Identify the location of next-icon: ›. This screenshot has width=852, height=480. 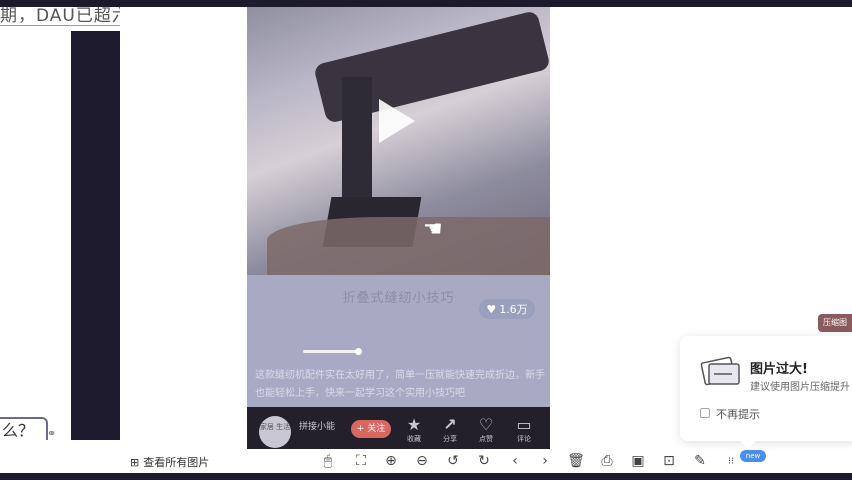
(545, 461).